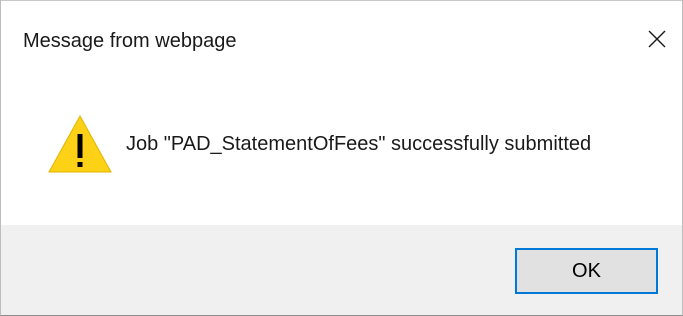 The image size is (683, 316). Describe the element at coordinates (130, 41) in the screenshot. I see `dialog-title: Message from webpage` at that location.